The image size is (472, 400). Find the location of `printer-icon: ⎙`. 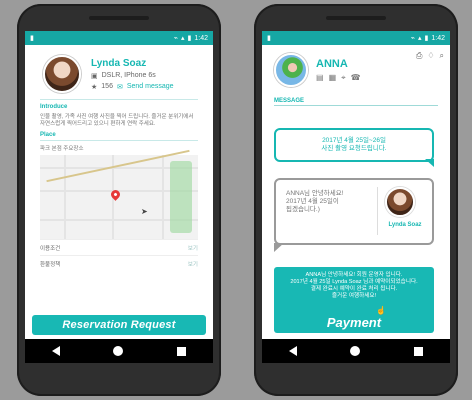

printer-icon: ⎙ is located at coordinates (419, 56).